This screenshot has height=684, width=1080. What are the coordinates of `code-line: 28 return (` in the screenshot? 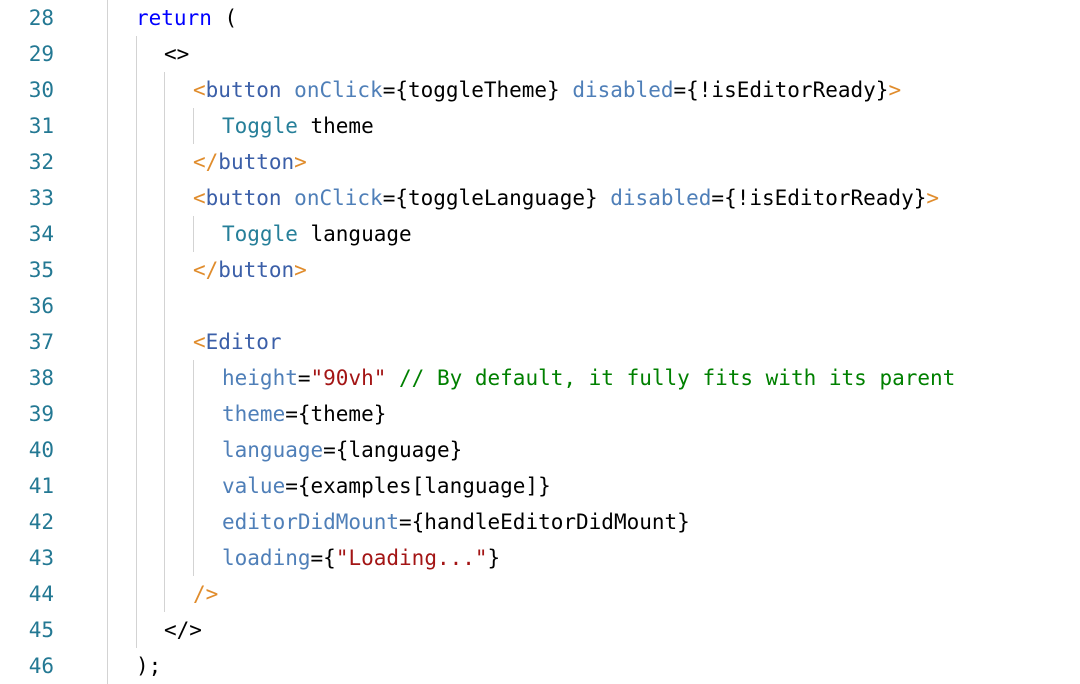 It's located at (540, 18).